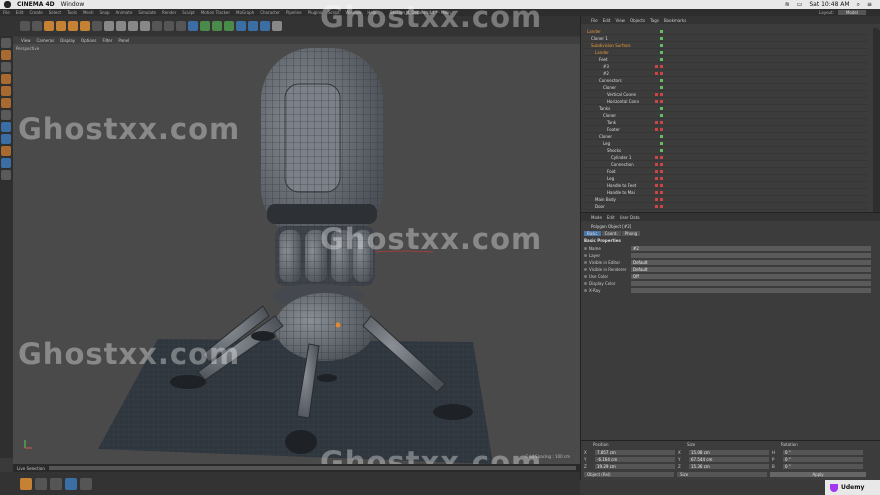 Image resolution: width=880 pixels, height=495 pixels. Describe the element at coordinates (725, 157) in the screenshot. I see `object-row: Cylinder 1` at that location.